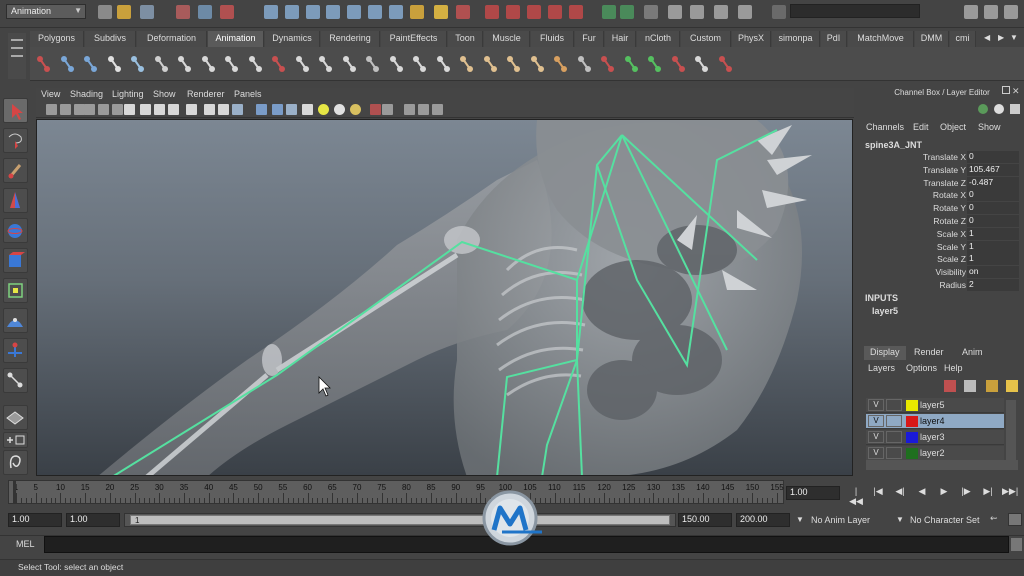 The image size is (1024, 576). Describe the element at coordinates (935, 453) in the screenshot. I see `layer-row: Vlayer2` at that location.